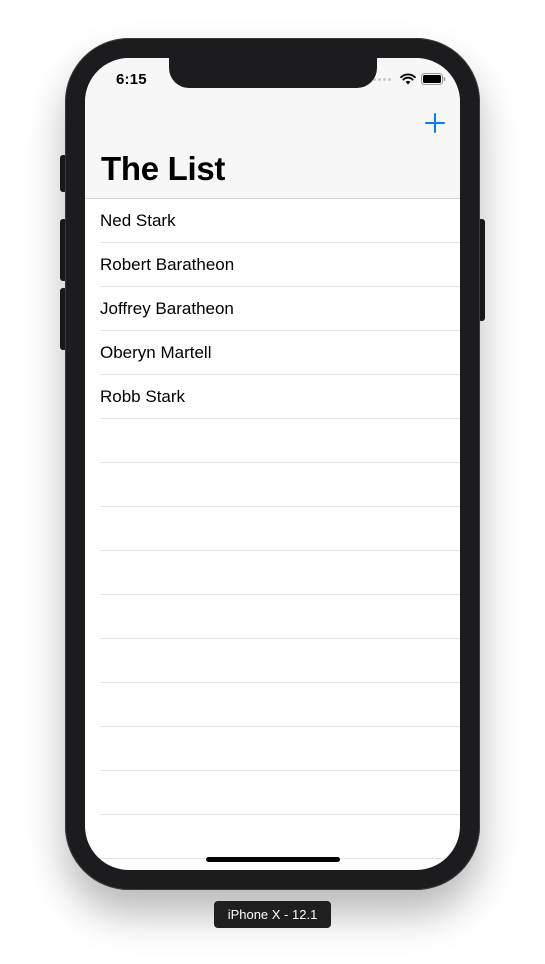 The width and height of the screenshot is (545, 964). Describe the element at coordinates (156, 352) in the screenshot. I see `list-item-label: Oberyn Martell` at that location.